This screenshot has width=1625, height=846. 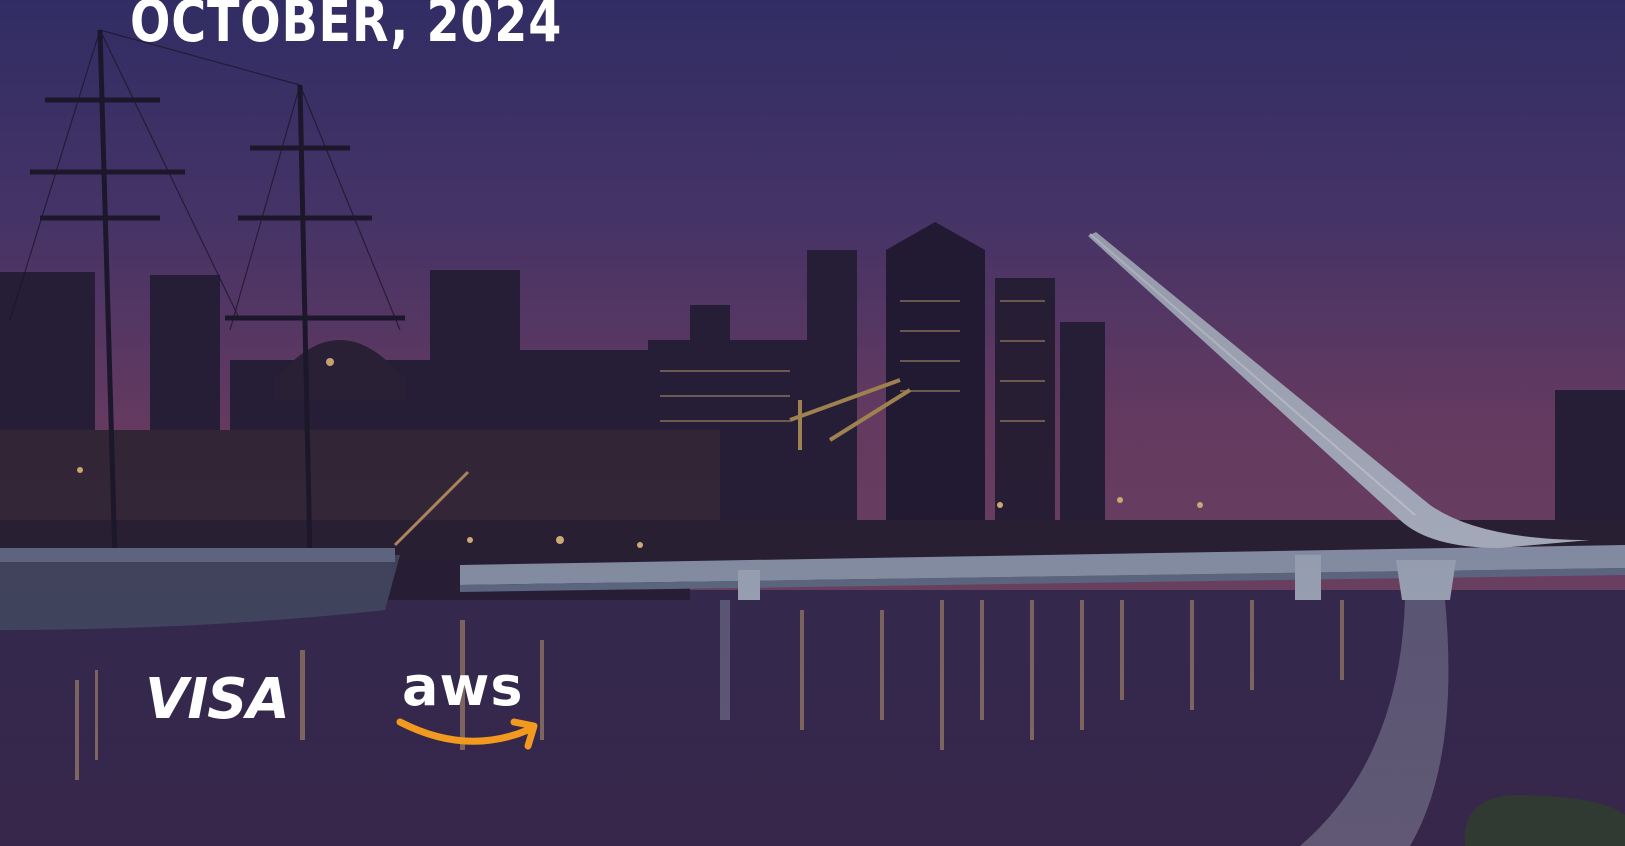 I want to click on amazon-smile-arrow-icon, so click(x=467, y=734).